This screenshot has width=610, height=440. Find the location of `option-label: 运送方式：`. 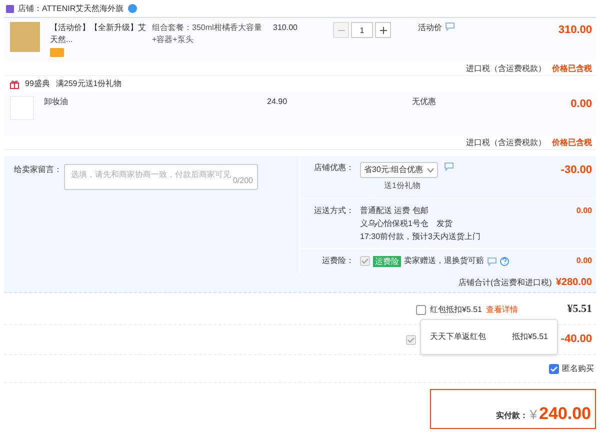

option-label: 运送方式： is located at coordinates (334, 210).